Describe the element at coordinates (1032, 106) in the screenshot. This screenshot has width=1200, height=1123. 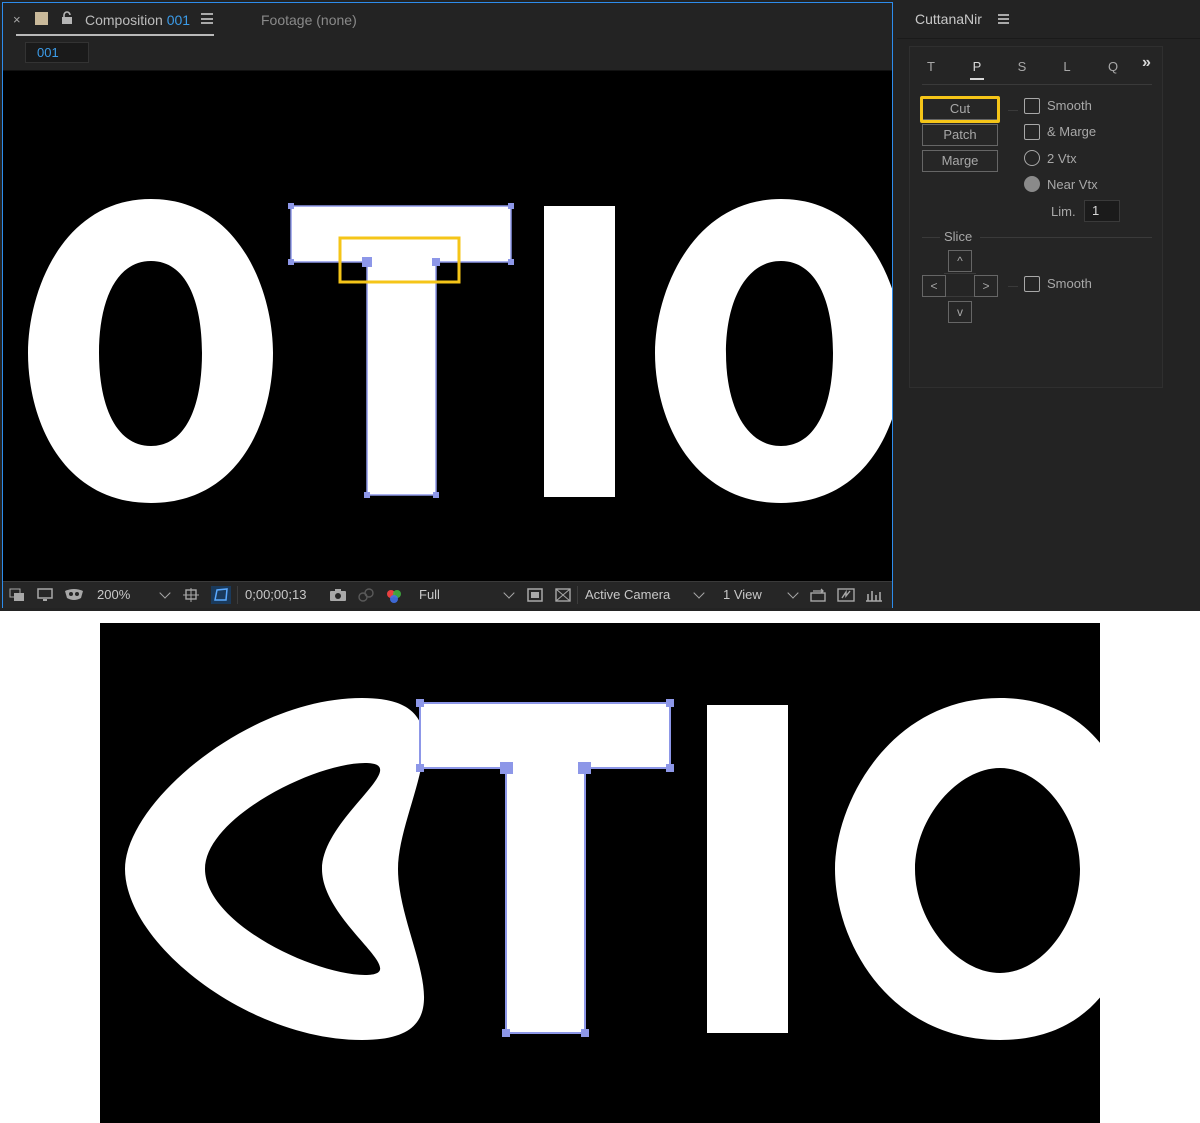
I see `smooth-checkbox` at that location.